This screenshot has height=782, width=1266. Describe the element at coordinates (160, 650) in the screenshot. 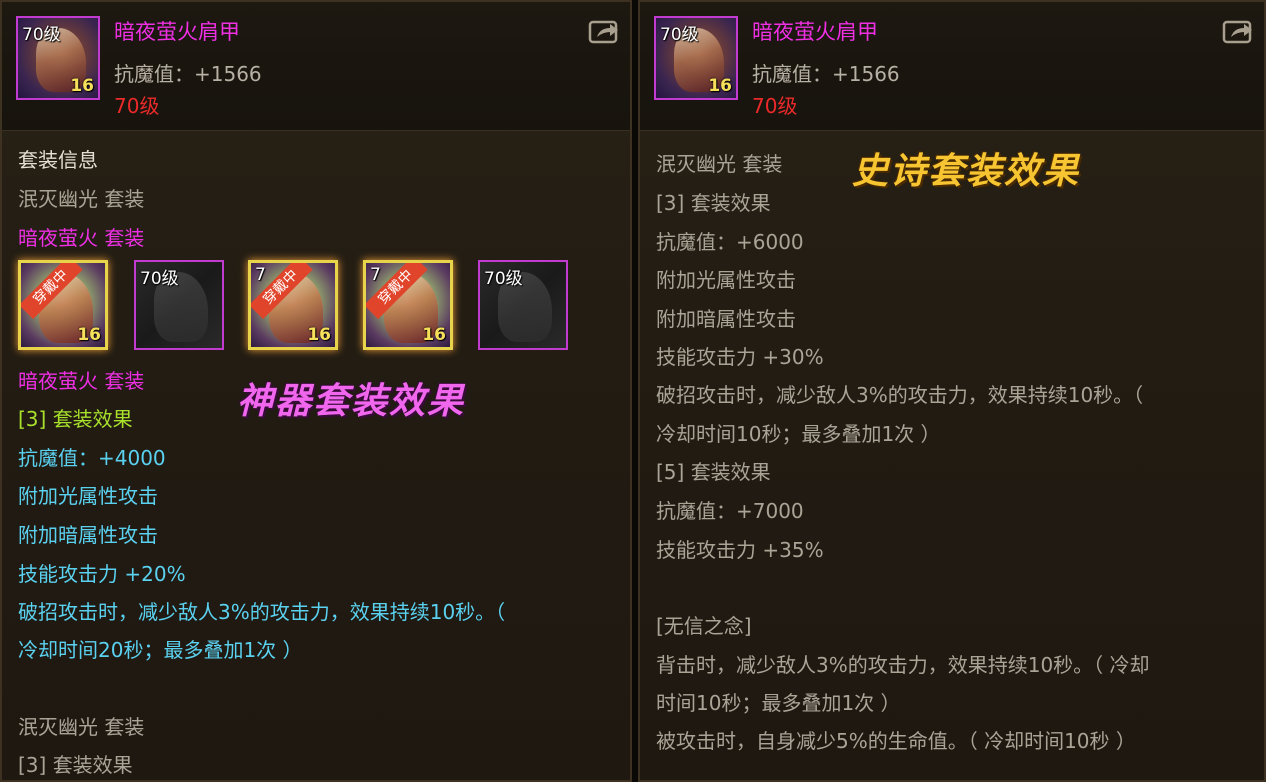

I see `set-bonus-line: 冷却时间20秒；最多叠加1次 ）` at that location.